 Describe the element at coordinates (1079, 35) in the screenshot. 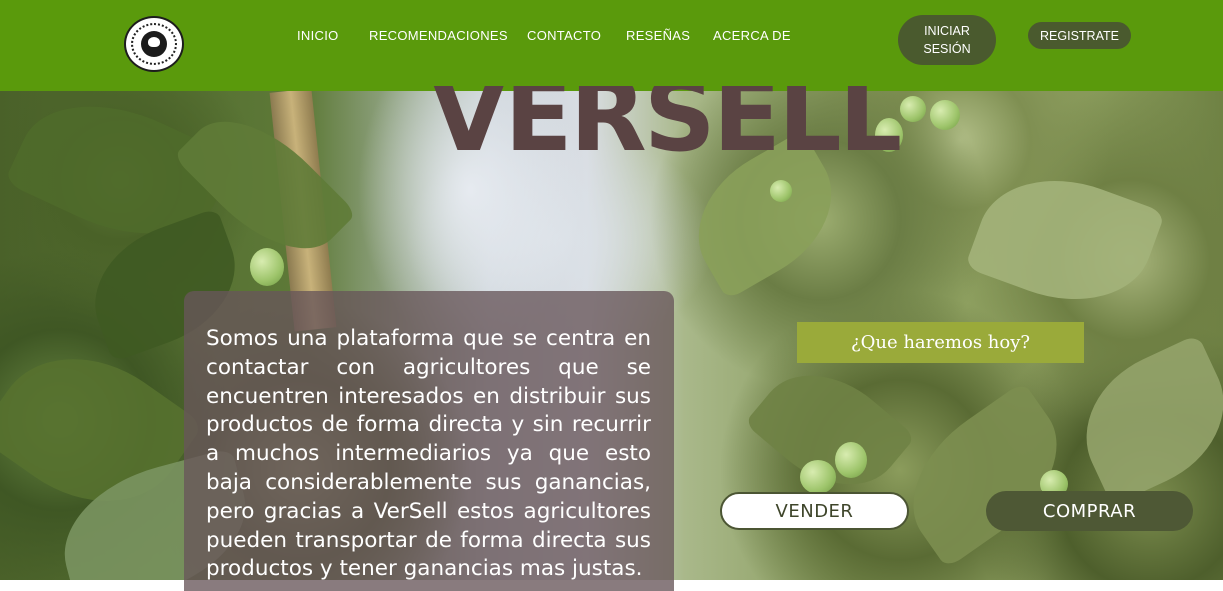

I see `register-button: REGISTRATE` at that location.